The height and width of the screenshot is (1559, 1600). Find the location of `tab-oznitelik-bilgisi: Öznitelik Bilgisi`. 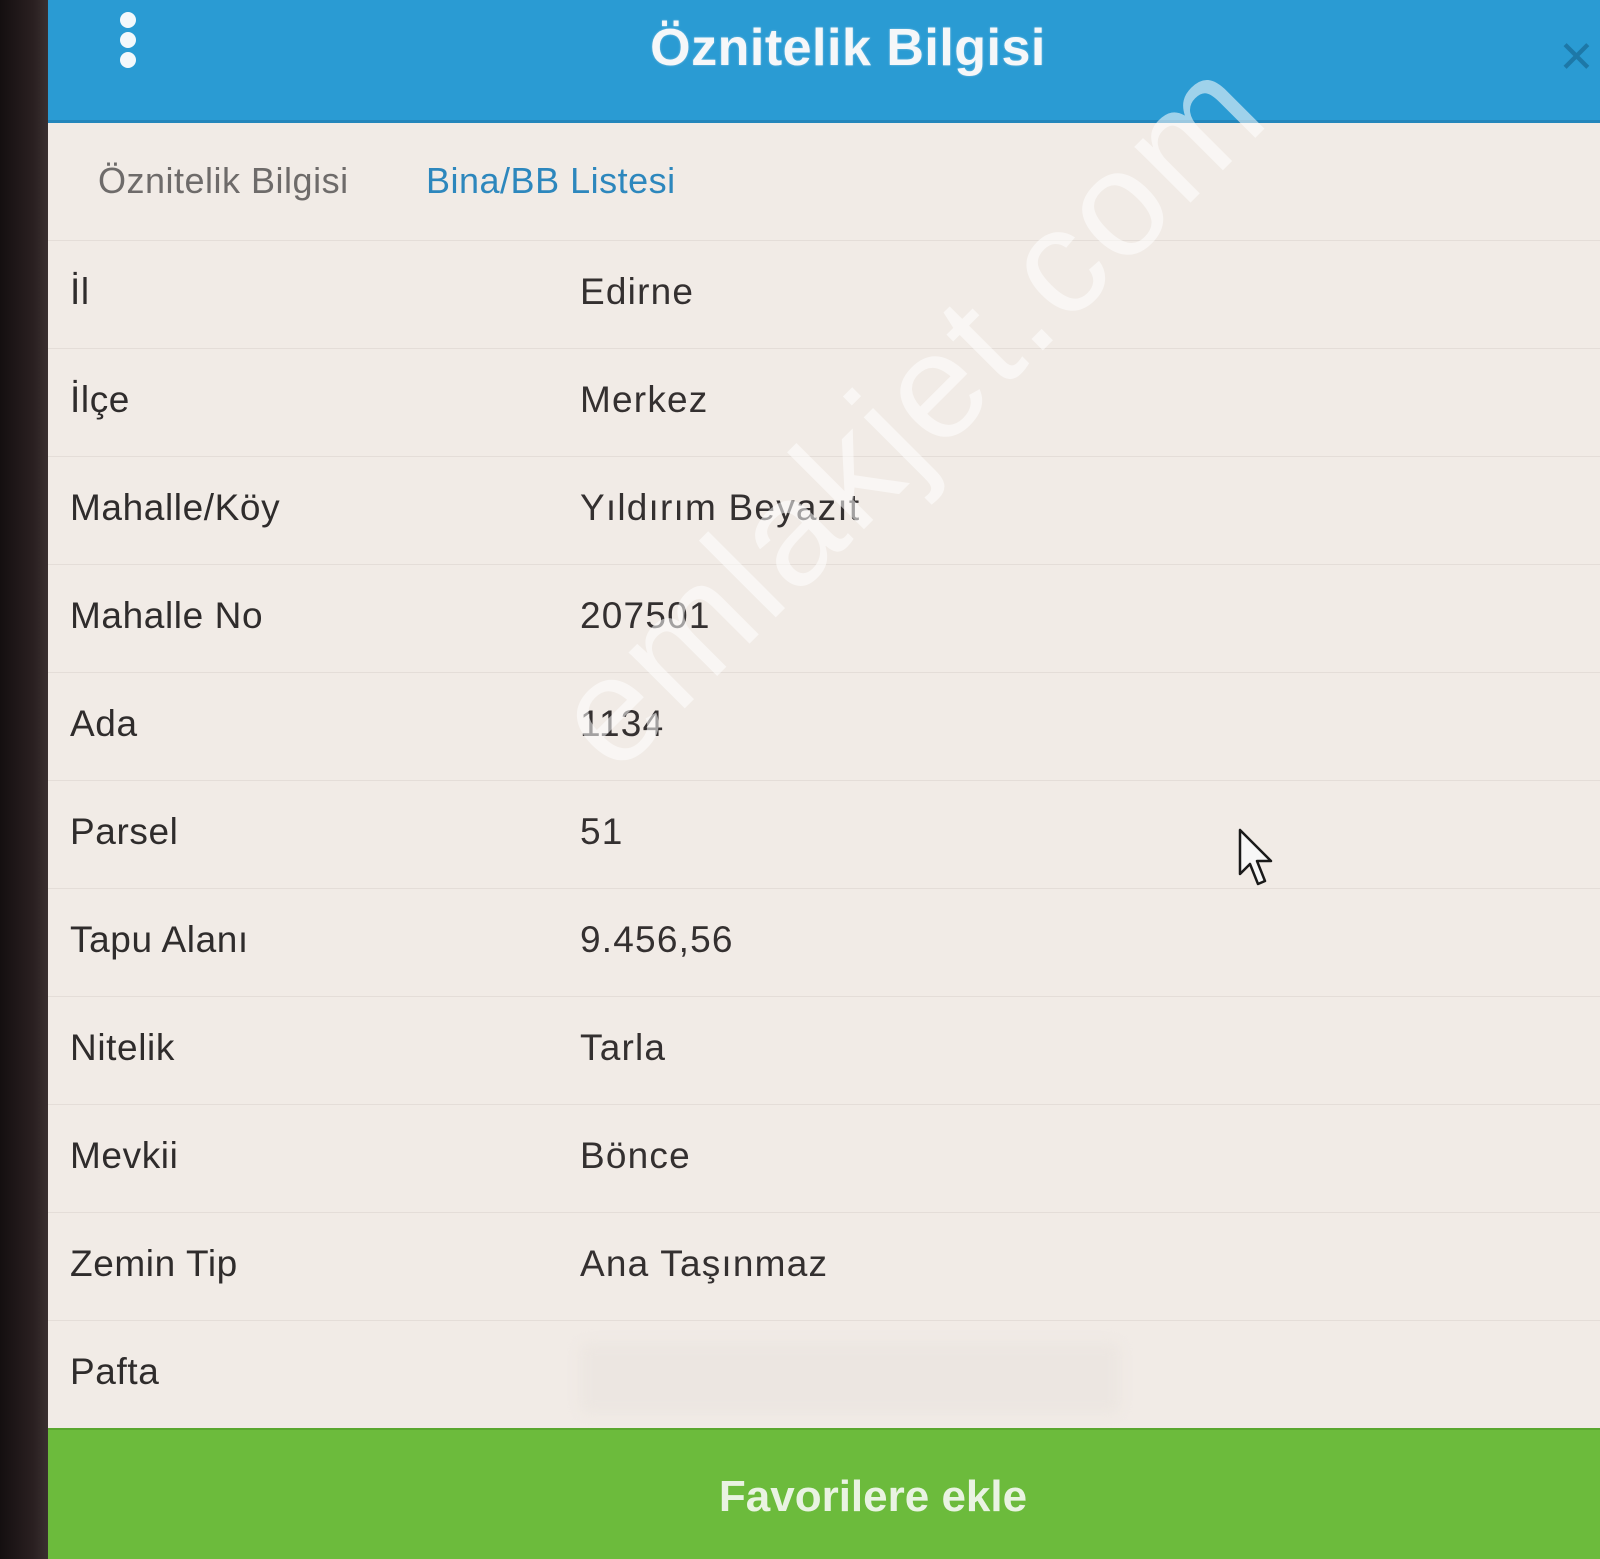

tab-oznitelik-bilgisi: Öznitelik Bilgisi is located at coordinates (223, 181).